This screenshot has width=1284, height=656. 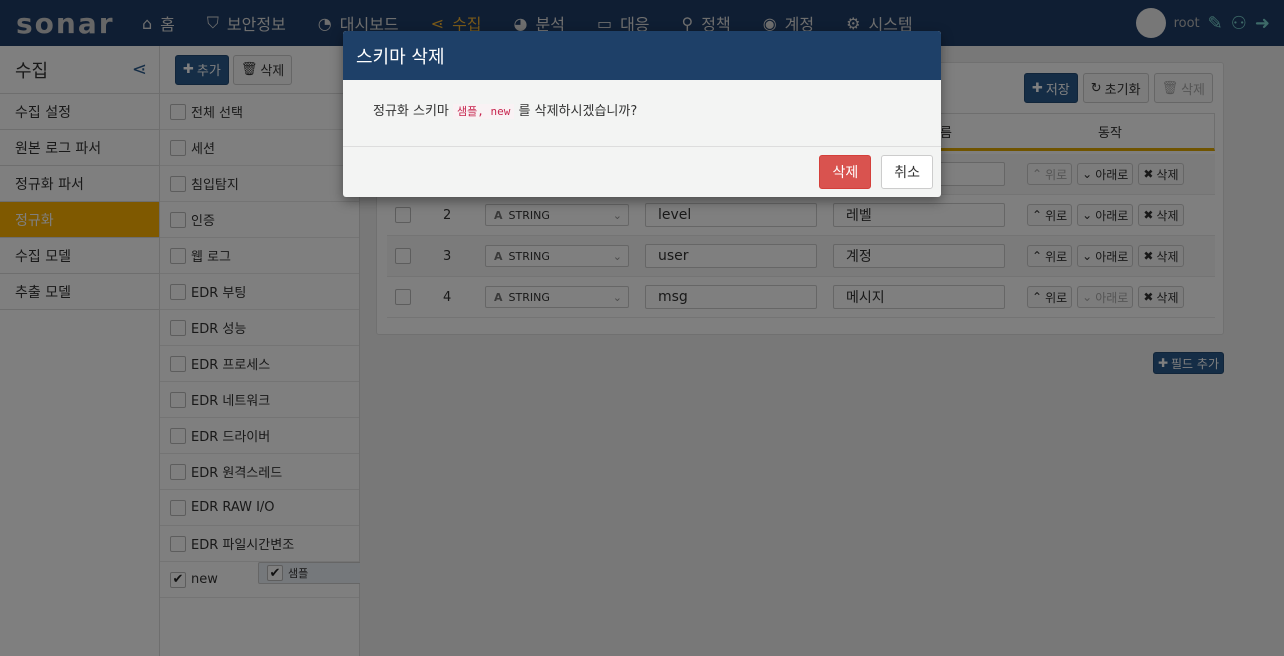 I want to click on message-suffix: 를 삭제하시겠습니까?, so click(x=578, y=111).